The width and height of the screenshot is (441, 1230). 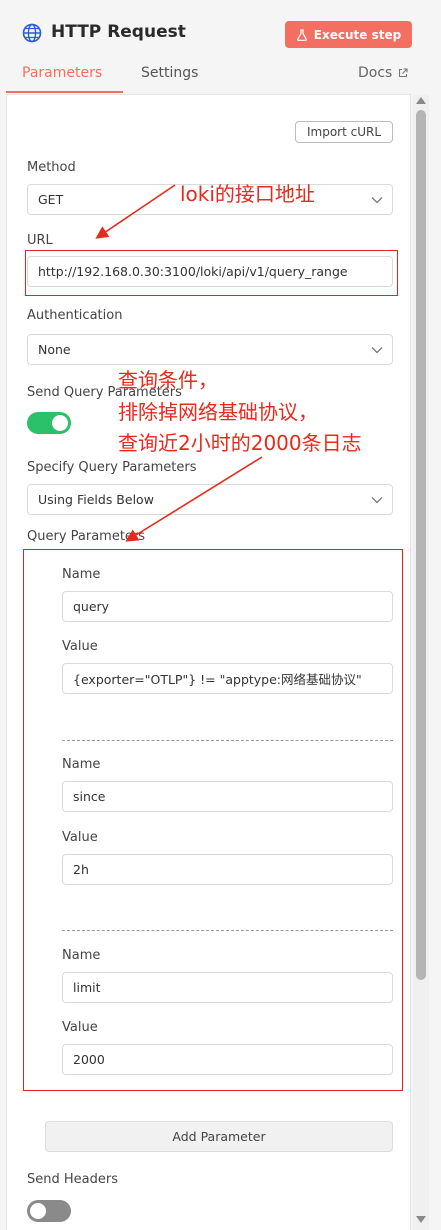 I want to click on scrollbar-thumb, so click(x=421, y=545).